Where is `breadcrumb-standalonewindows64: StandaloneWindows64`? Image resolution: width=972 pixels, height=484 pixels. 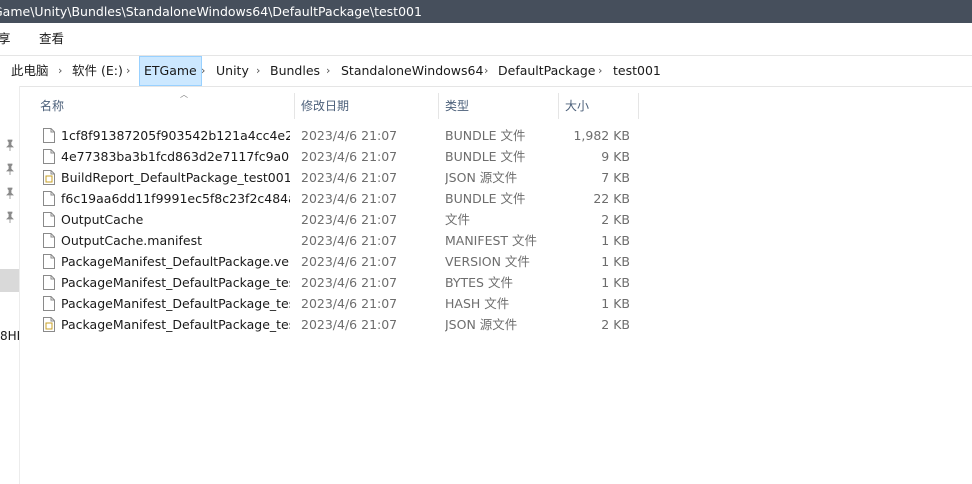
breadcrumb-standalonewindows64: StandaloneWindows64 is located at coordinates (412, 71).